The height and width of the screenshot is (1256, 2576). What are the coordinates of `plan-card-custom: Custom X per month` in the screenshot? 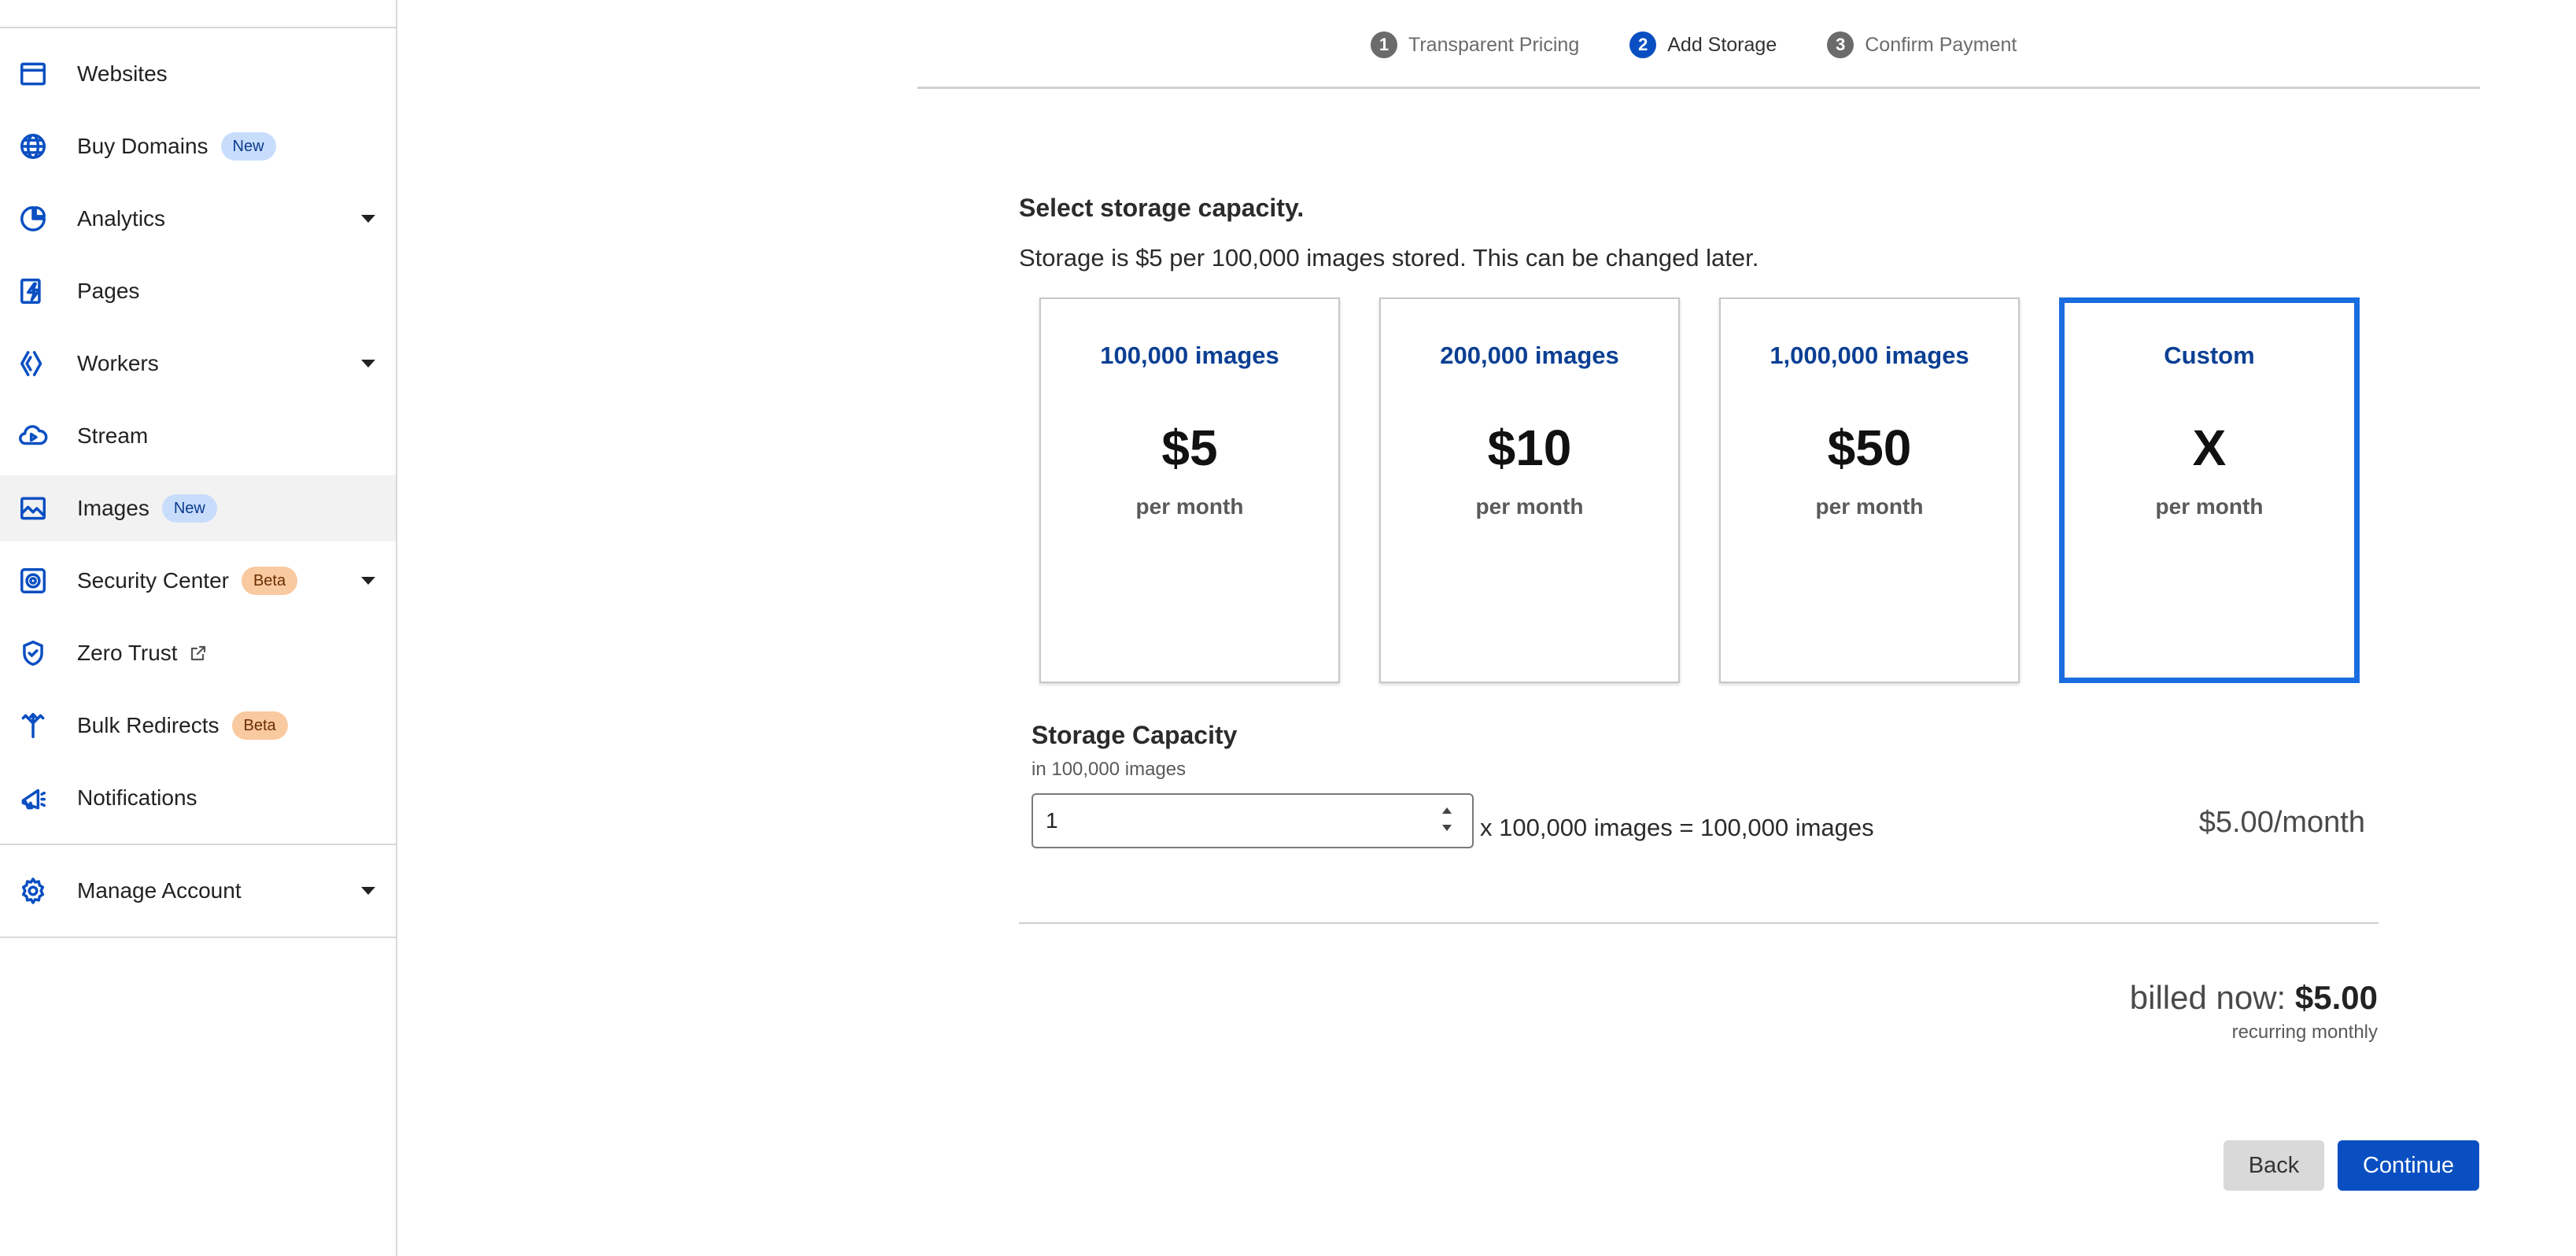 It's located at (2209, 490).